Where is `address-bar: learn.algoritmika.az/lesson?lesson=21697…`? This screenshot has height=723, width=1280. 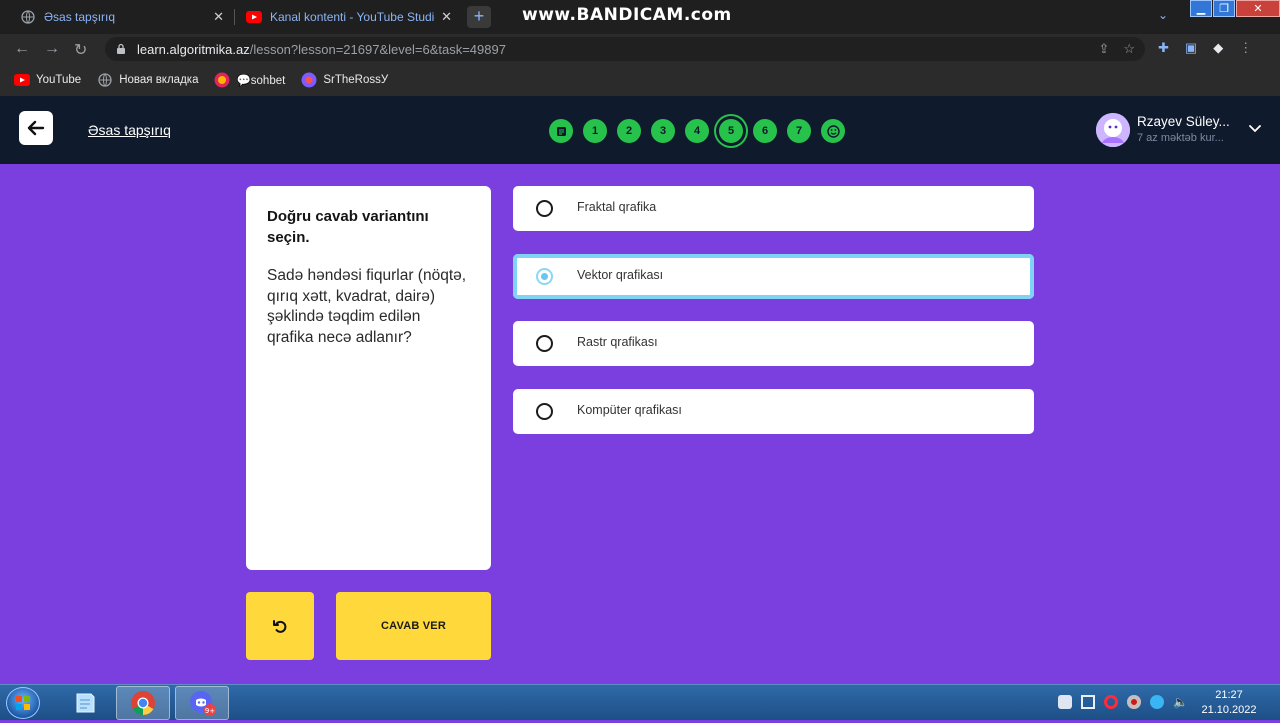 address-bar: learn.algoritmika.az/lesson?lesson=21697… is located at coordinates (625, 49).